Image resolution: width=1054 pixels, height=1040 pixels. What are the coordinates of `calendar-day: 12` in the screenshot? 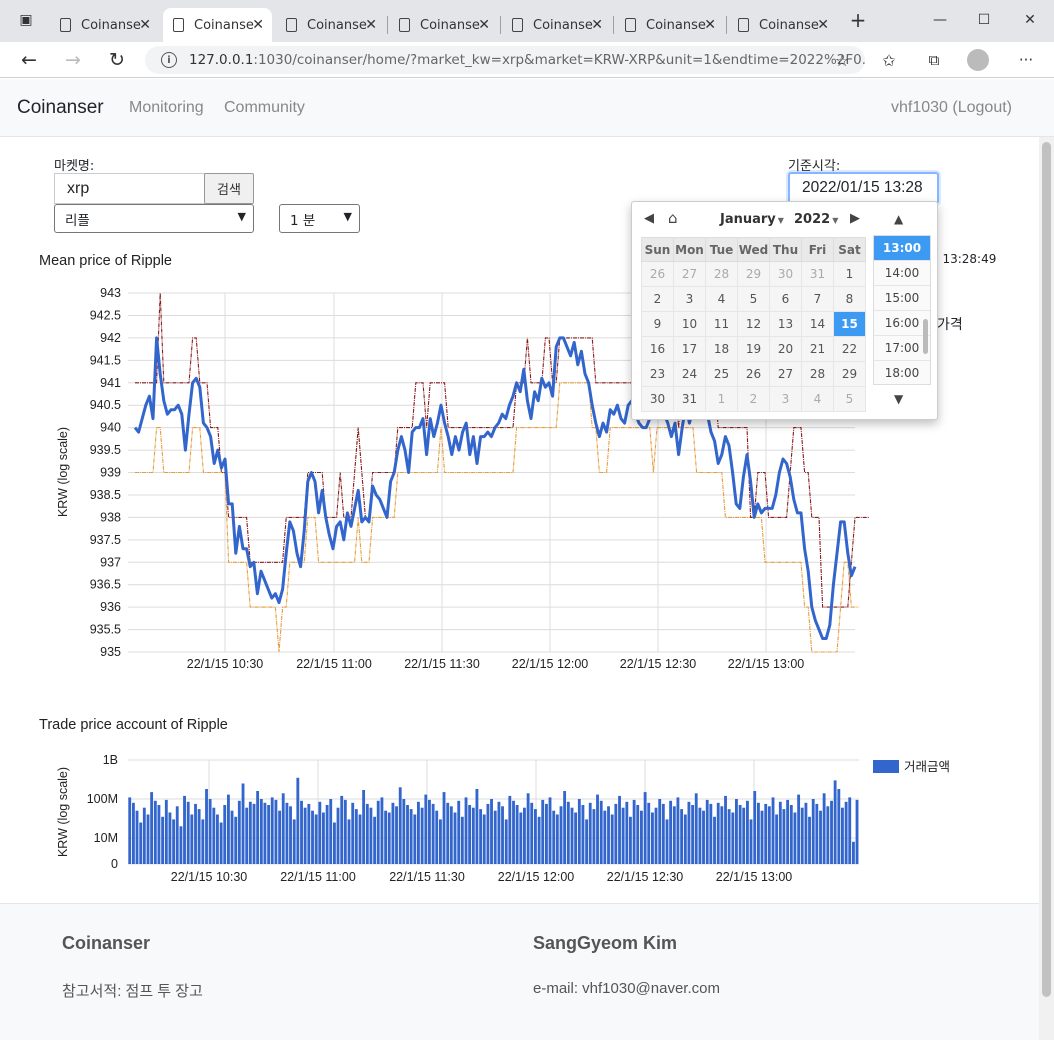 It's located at (753, 324).